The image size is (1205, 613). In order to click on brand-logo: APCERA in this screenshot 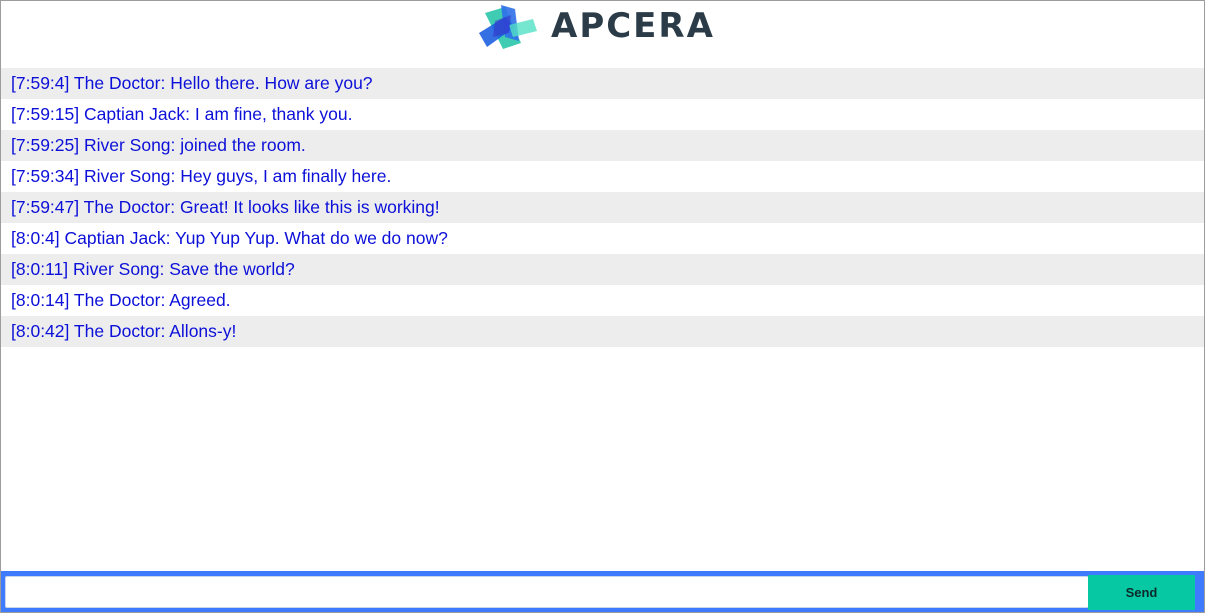, I will do `click(595, 26)`.